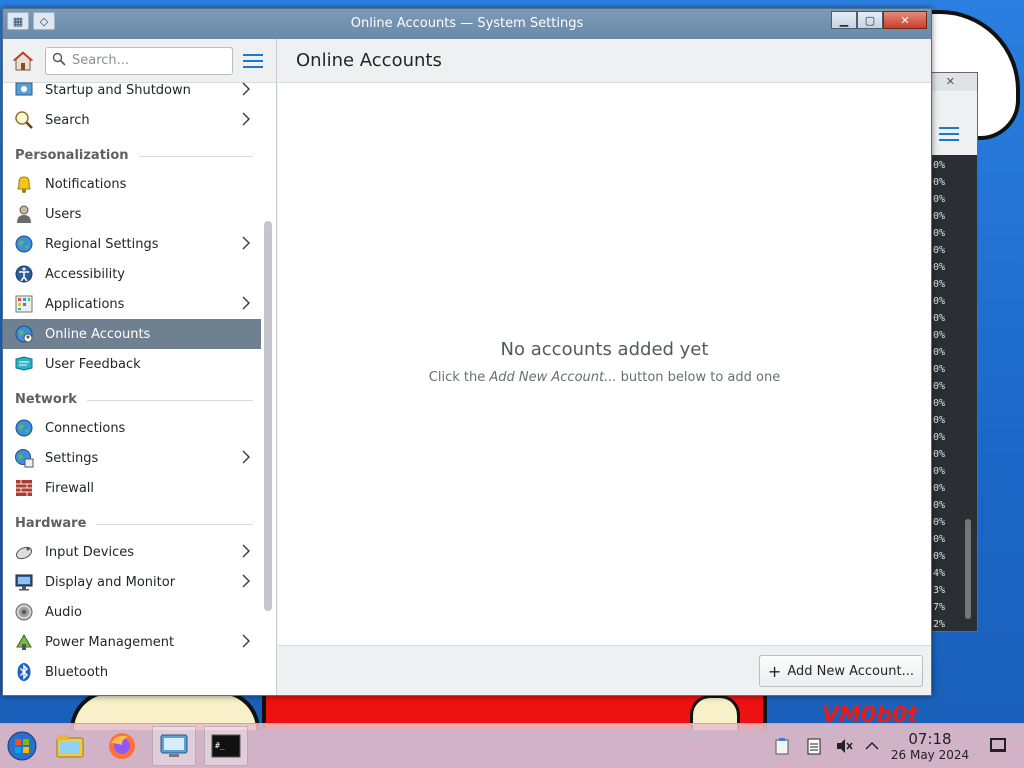 The height and width of the screenshot is (768, 1024). Describe the element at coordinates (814, 746) in the screenshot. I see `notes-icon` at that location.